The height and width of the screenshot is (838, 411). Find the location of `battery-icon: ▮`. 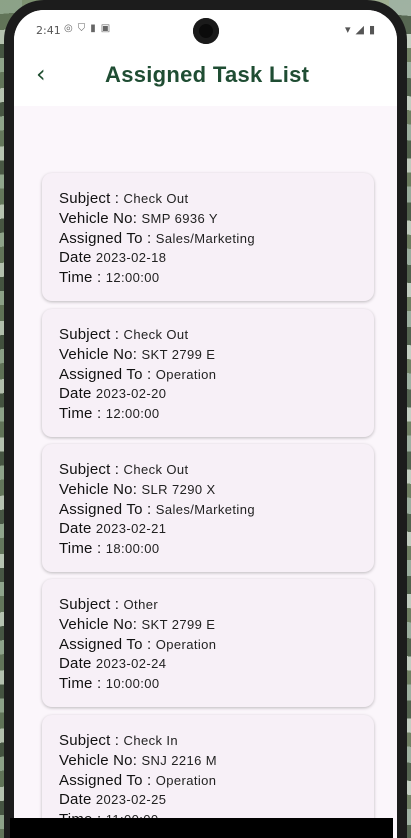

battery-icon: ▮ is located at coordinates (371, 29).